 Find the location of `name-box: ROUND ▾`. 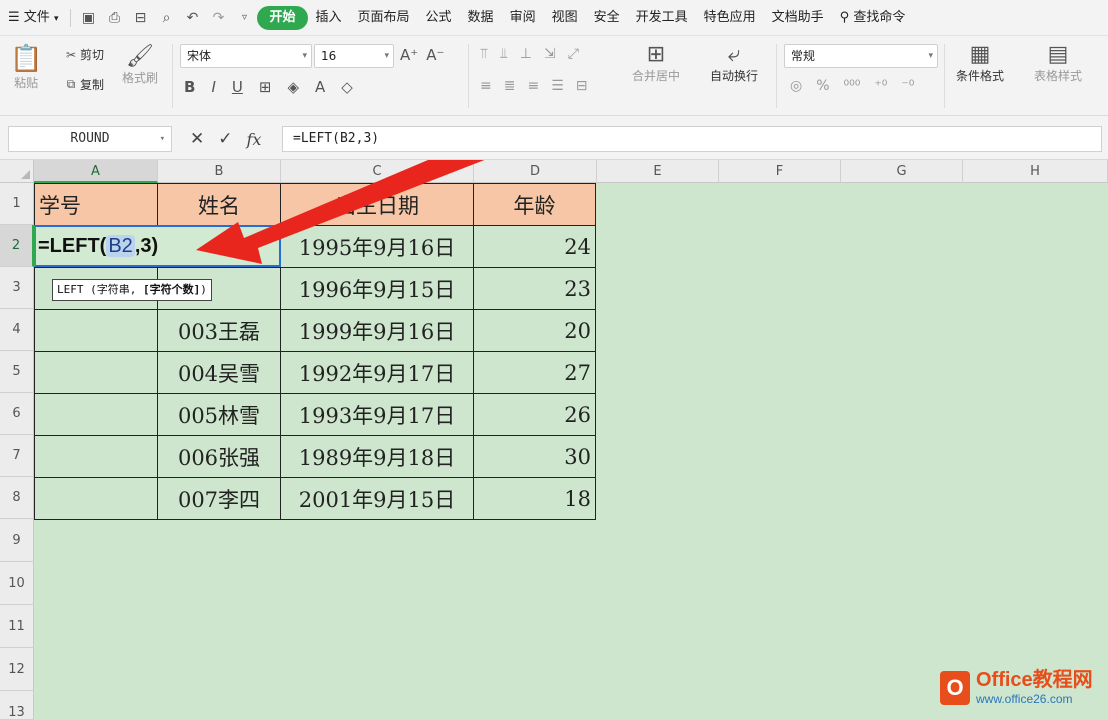

name-box: ROUND ▾ is located at coordinates (90, 139).